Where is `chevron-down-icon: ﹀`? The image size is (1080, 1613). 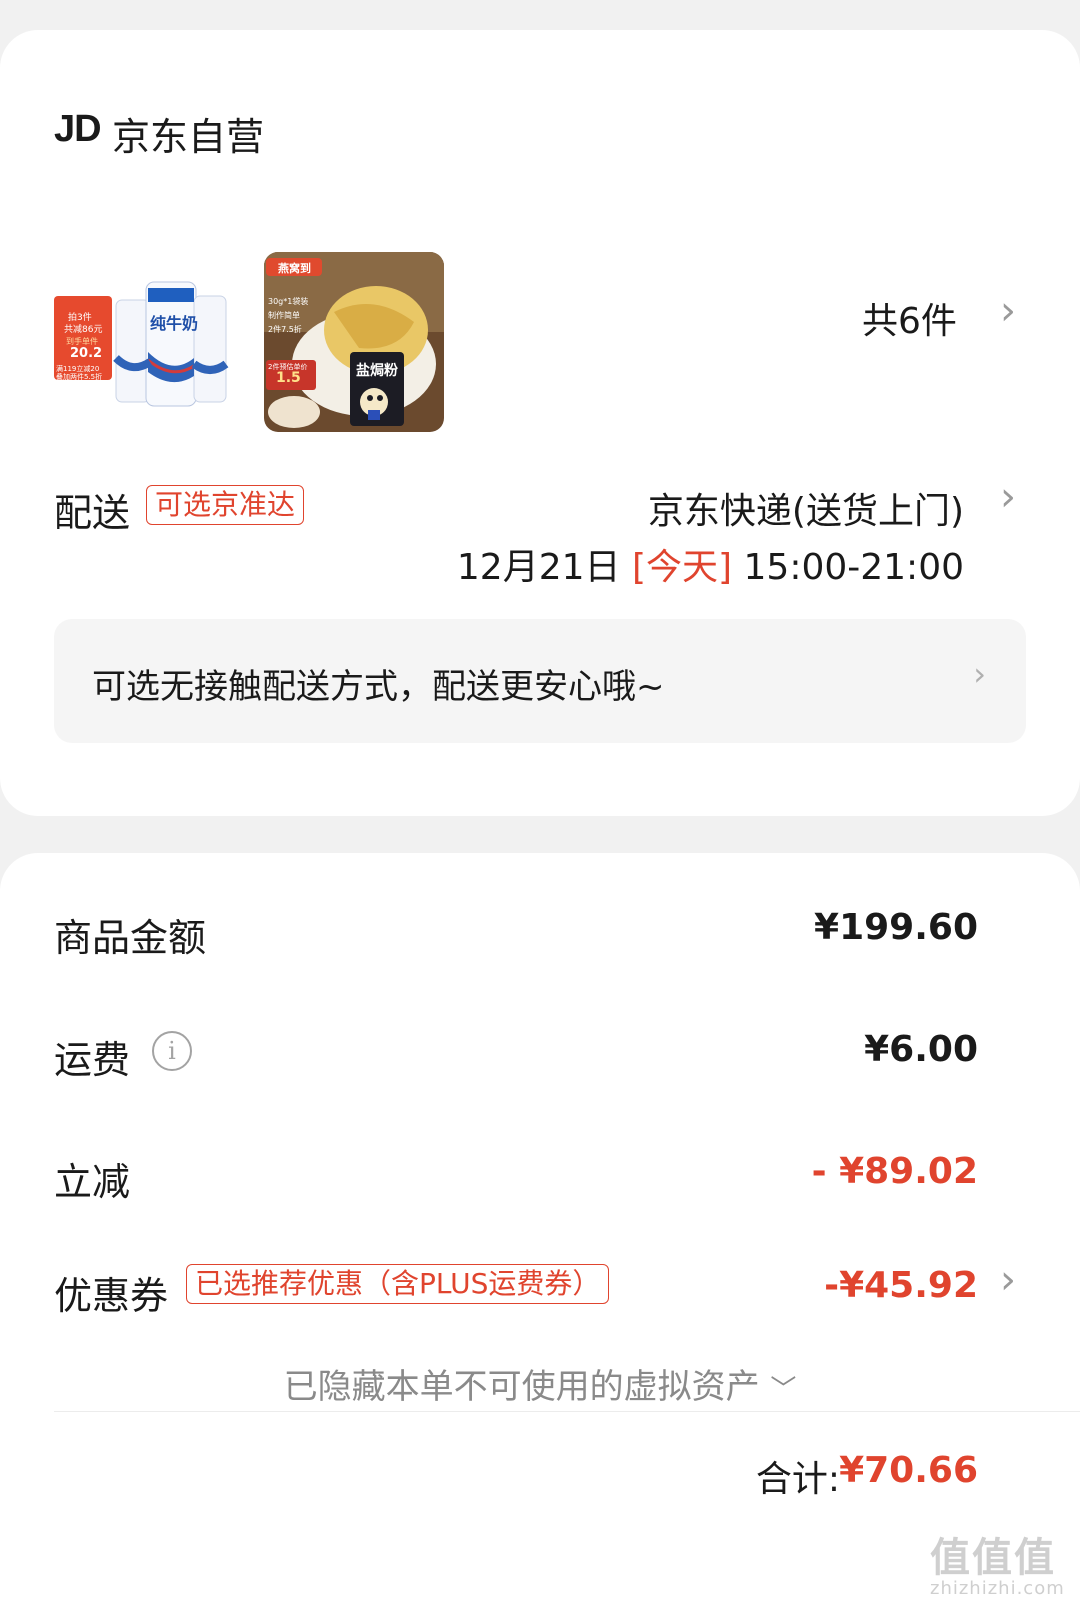
chevron-down-icon: ﹀ is located at coordinates (783, 1390).